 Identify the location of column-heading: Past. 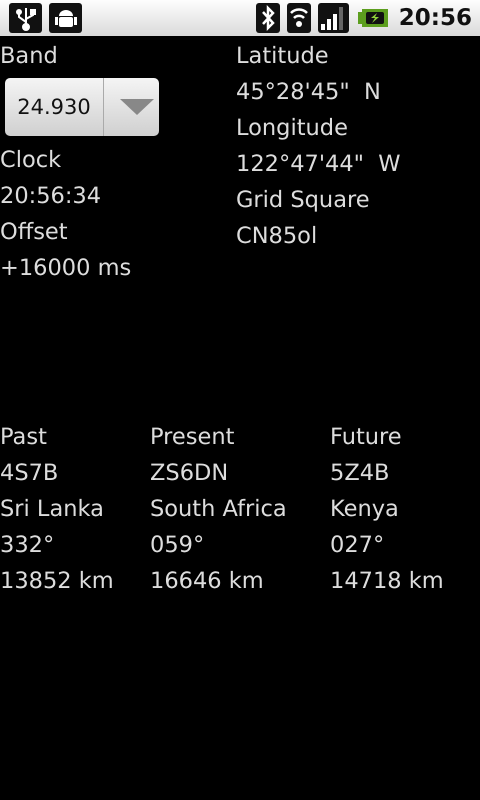
(24, 437).